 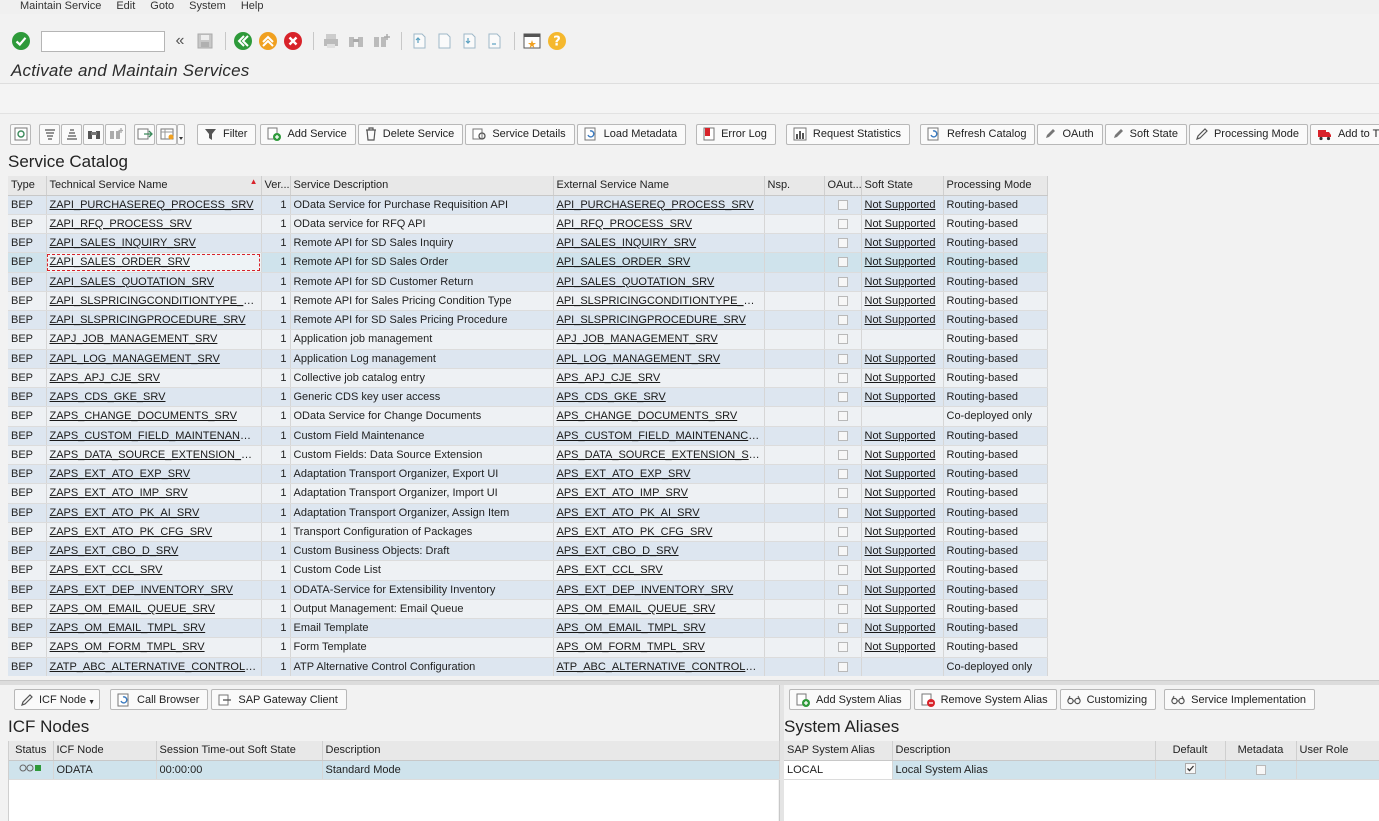 I want to click on column-header-alias-description: Description, so click(x=1024, y=751).